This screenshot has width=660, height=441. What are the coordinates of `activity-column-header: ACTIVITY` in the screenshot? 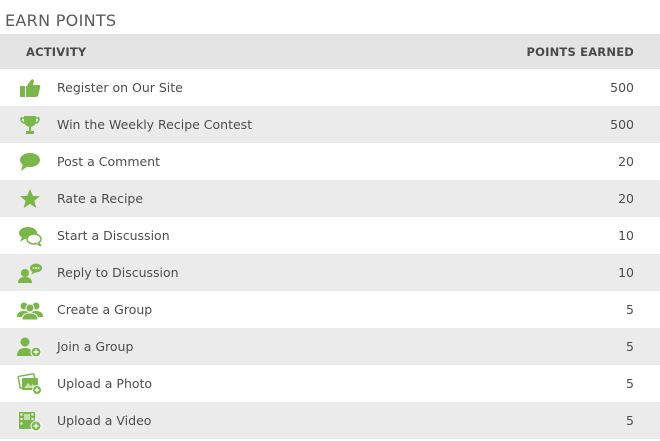 It's located at (56, 52).